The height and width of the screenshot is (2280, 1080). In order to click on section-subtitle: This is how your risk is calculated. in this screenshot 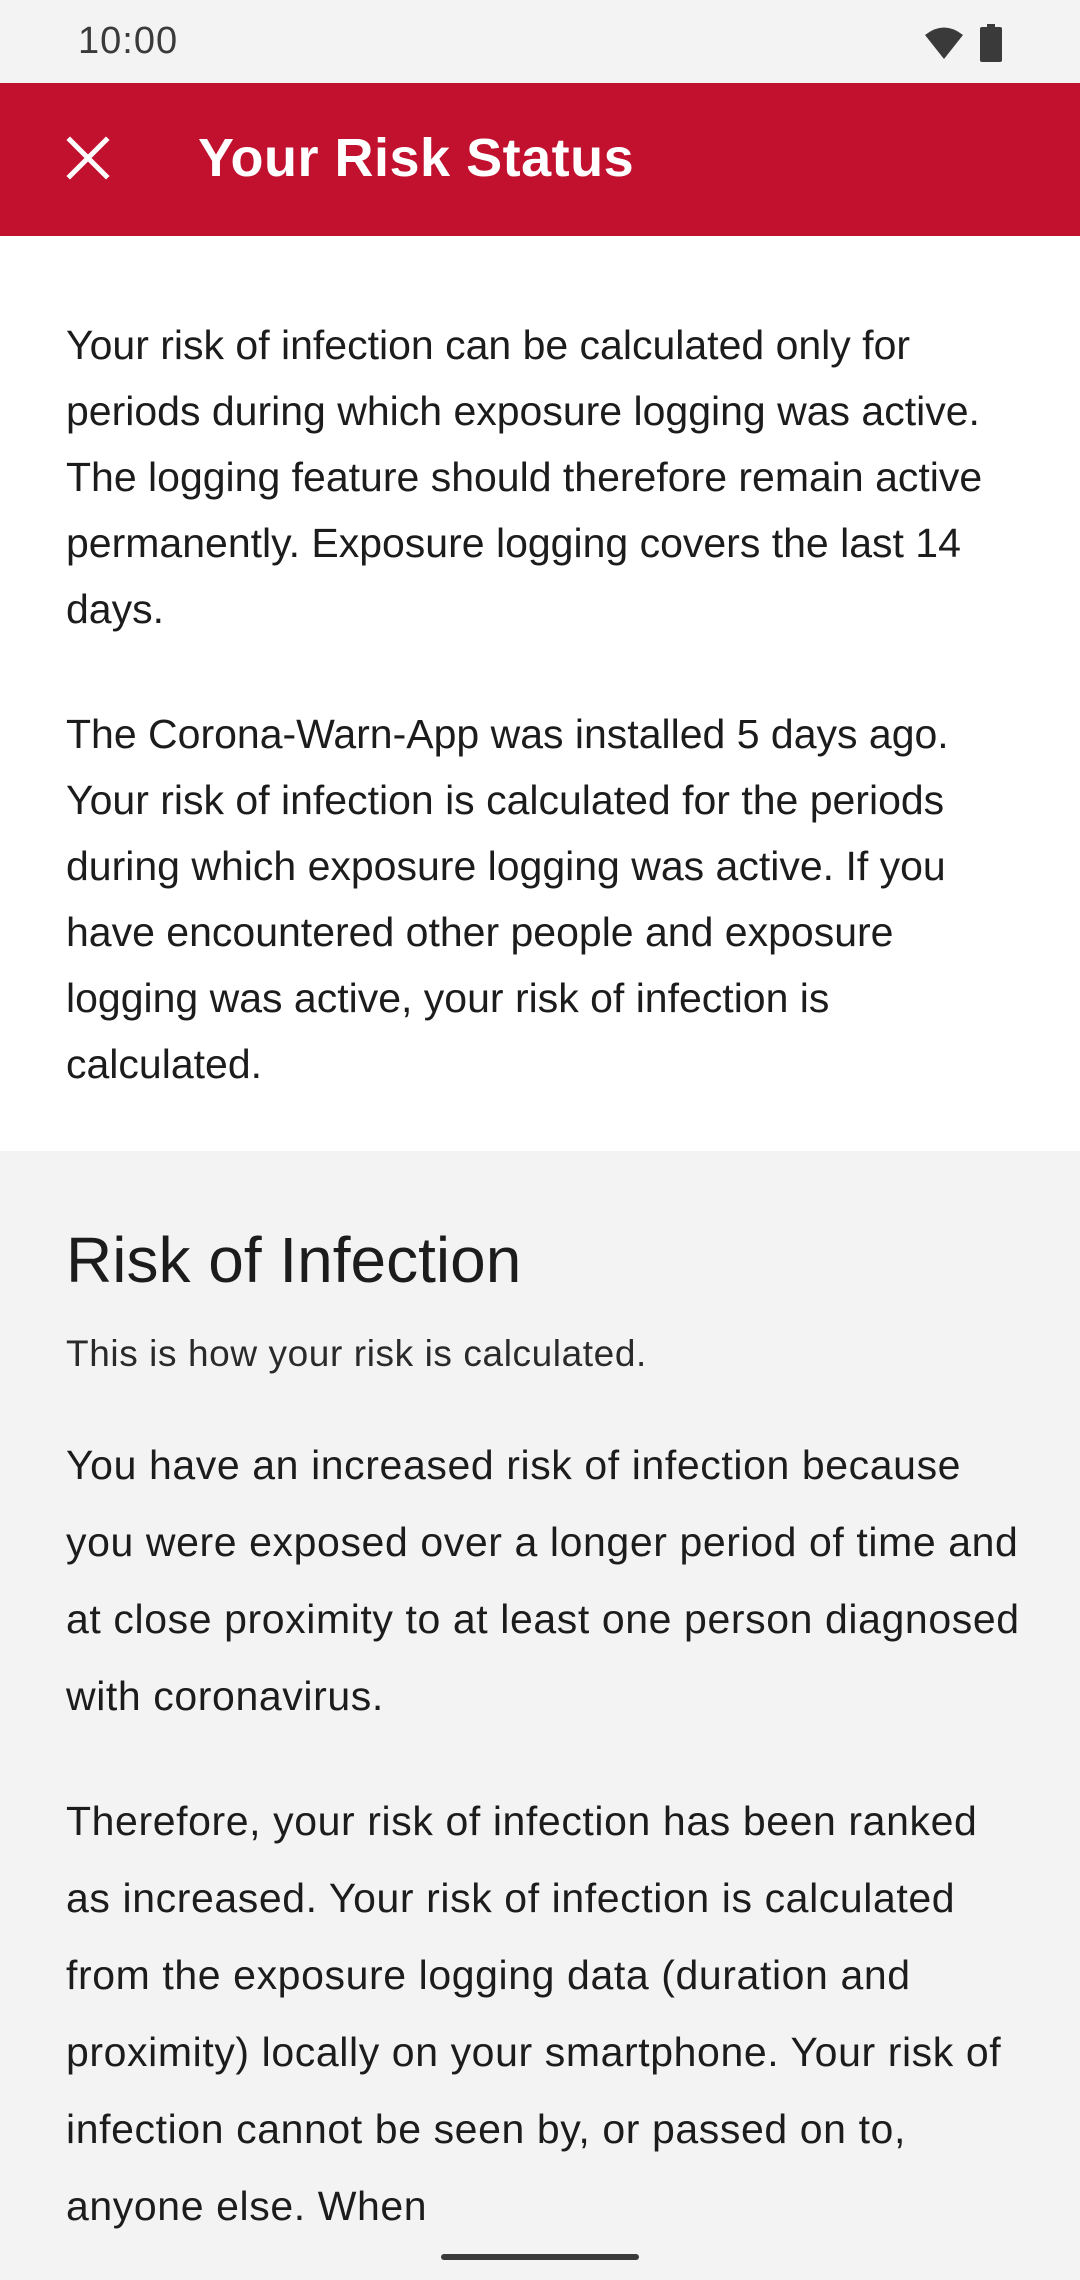, I will do `click(356, 1353)`.